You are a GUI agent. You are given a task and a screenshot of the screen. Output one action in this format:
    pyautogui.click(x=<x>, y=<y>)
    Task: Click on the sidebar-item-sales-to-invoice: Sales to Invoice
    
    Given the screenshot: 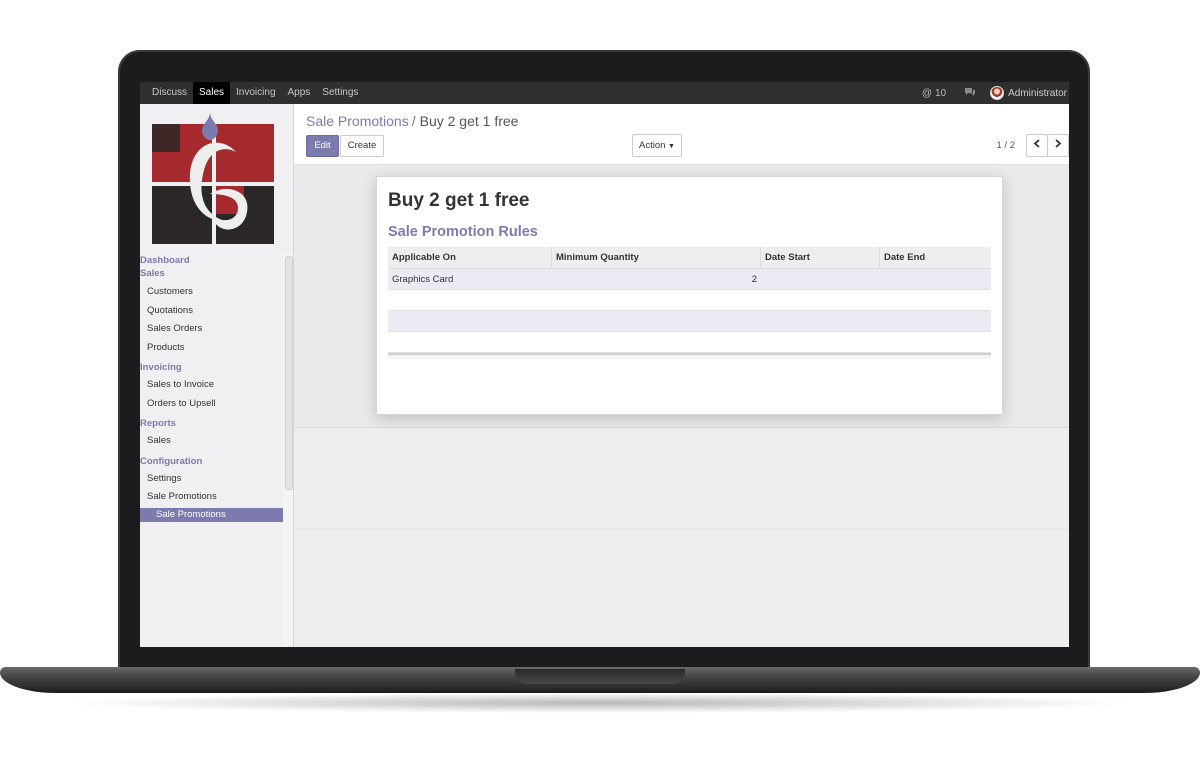 What is the action you would take?
    pyautogui.click(x=211, y=385)
    